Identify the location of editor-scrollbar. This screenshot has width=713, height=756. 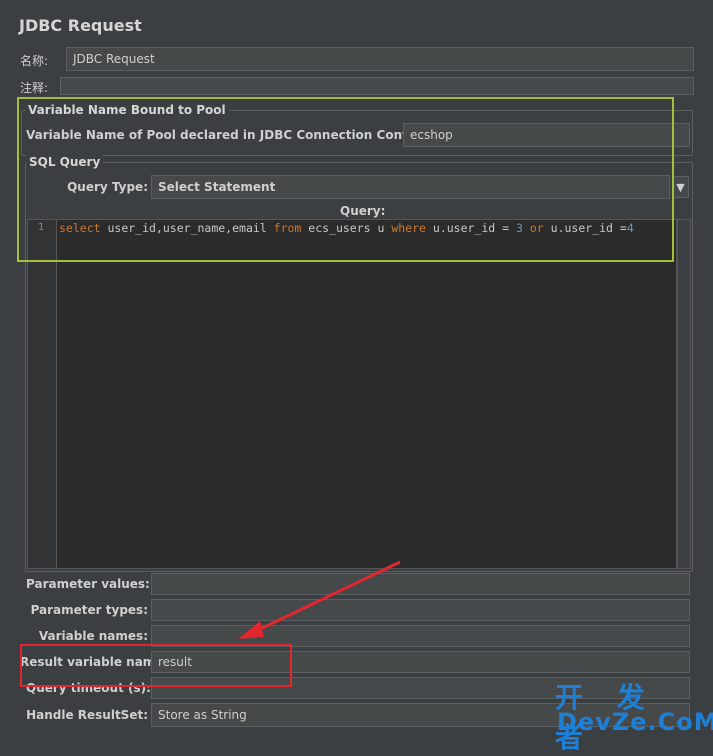
(684, 394).